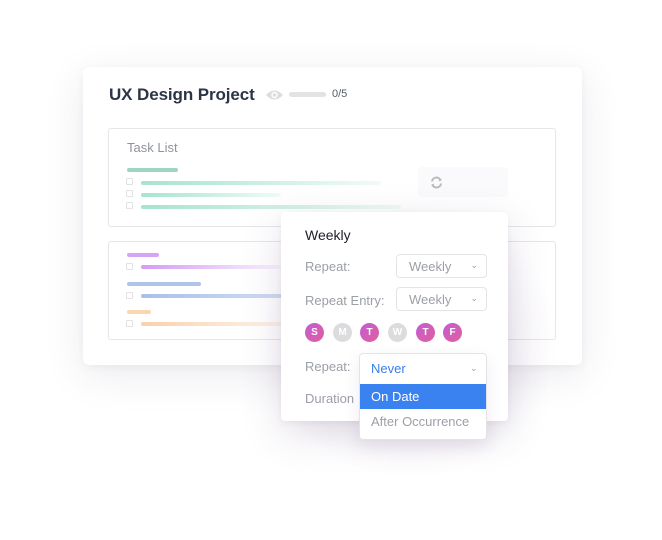 Image resolution: width=662 pixels, height=540 pixels. I want to click on popup-title: Weekly, so click(328, 235).